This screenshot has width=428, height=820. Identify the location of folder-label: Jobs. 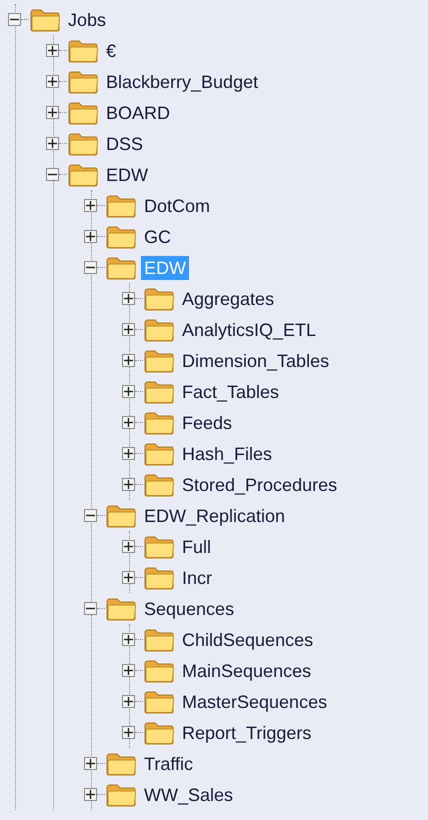
(87, 20).